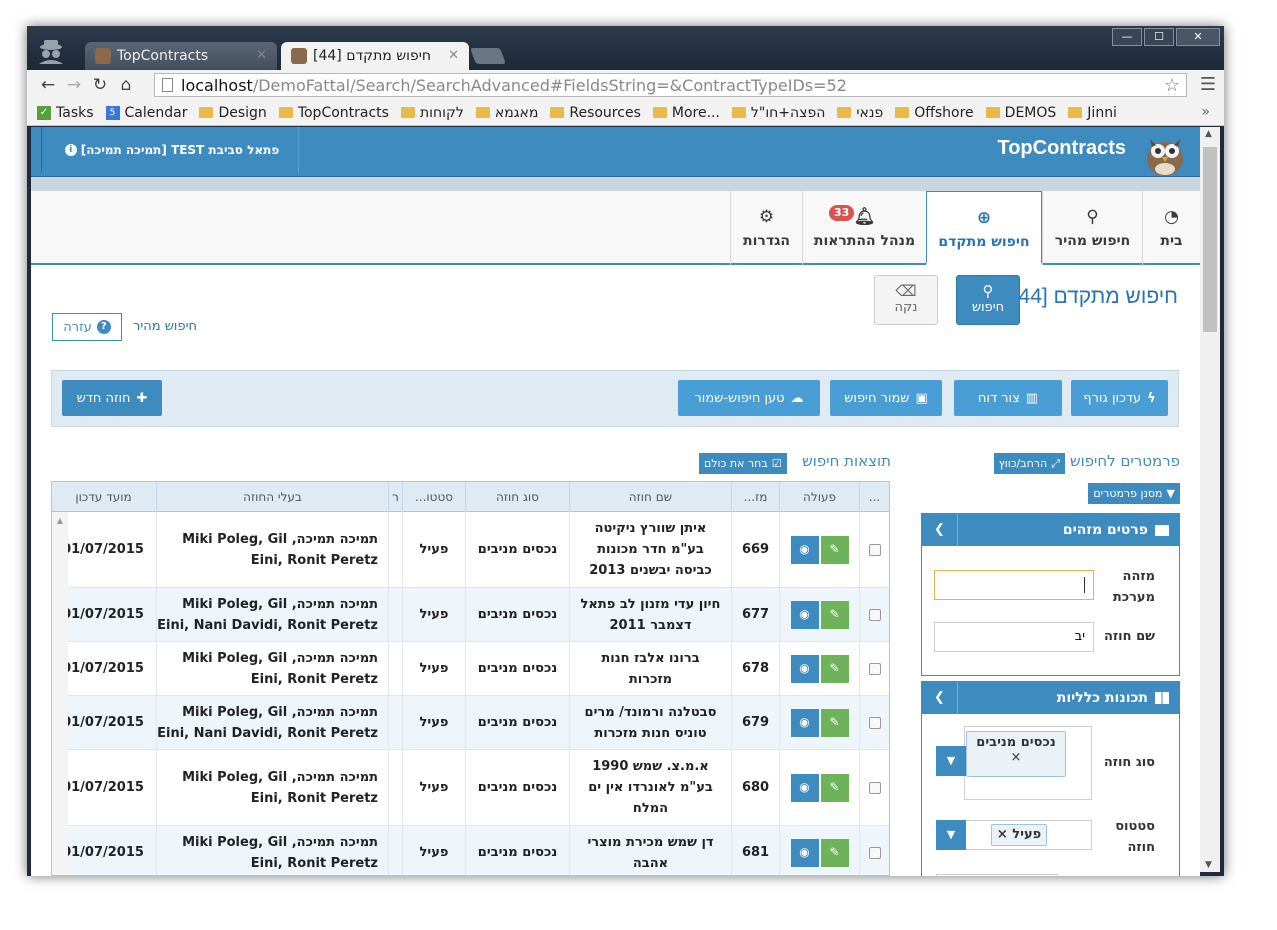  What do you see at coordinates (333, 113) in the screenshot?
I see `bookmark-topcontracts: TopContracts` at bounding box center [333, 113].